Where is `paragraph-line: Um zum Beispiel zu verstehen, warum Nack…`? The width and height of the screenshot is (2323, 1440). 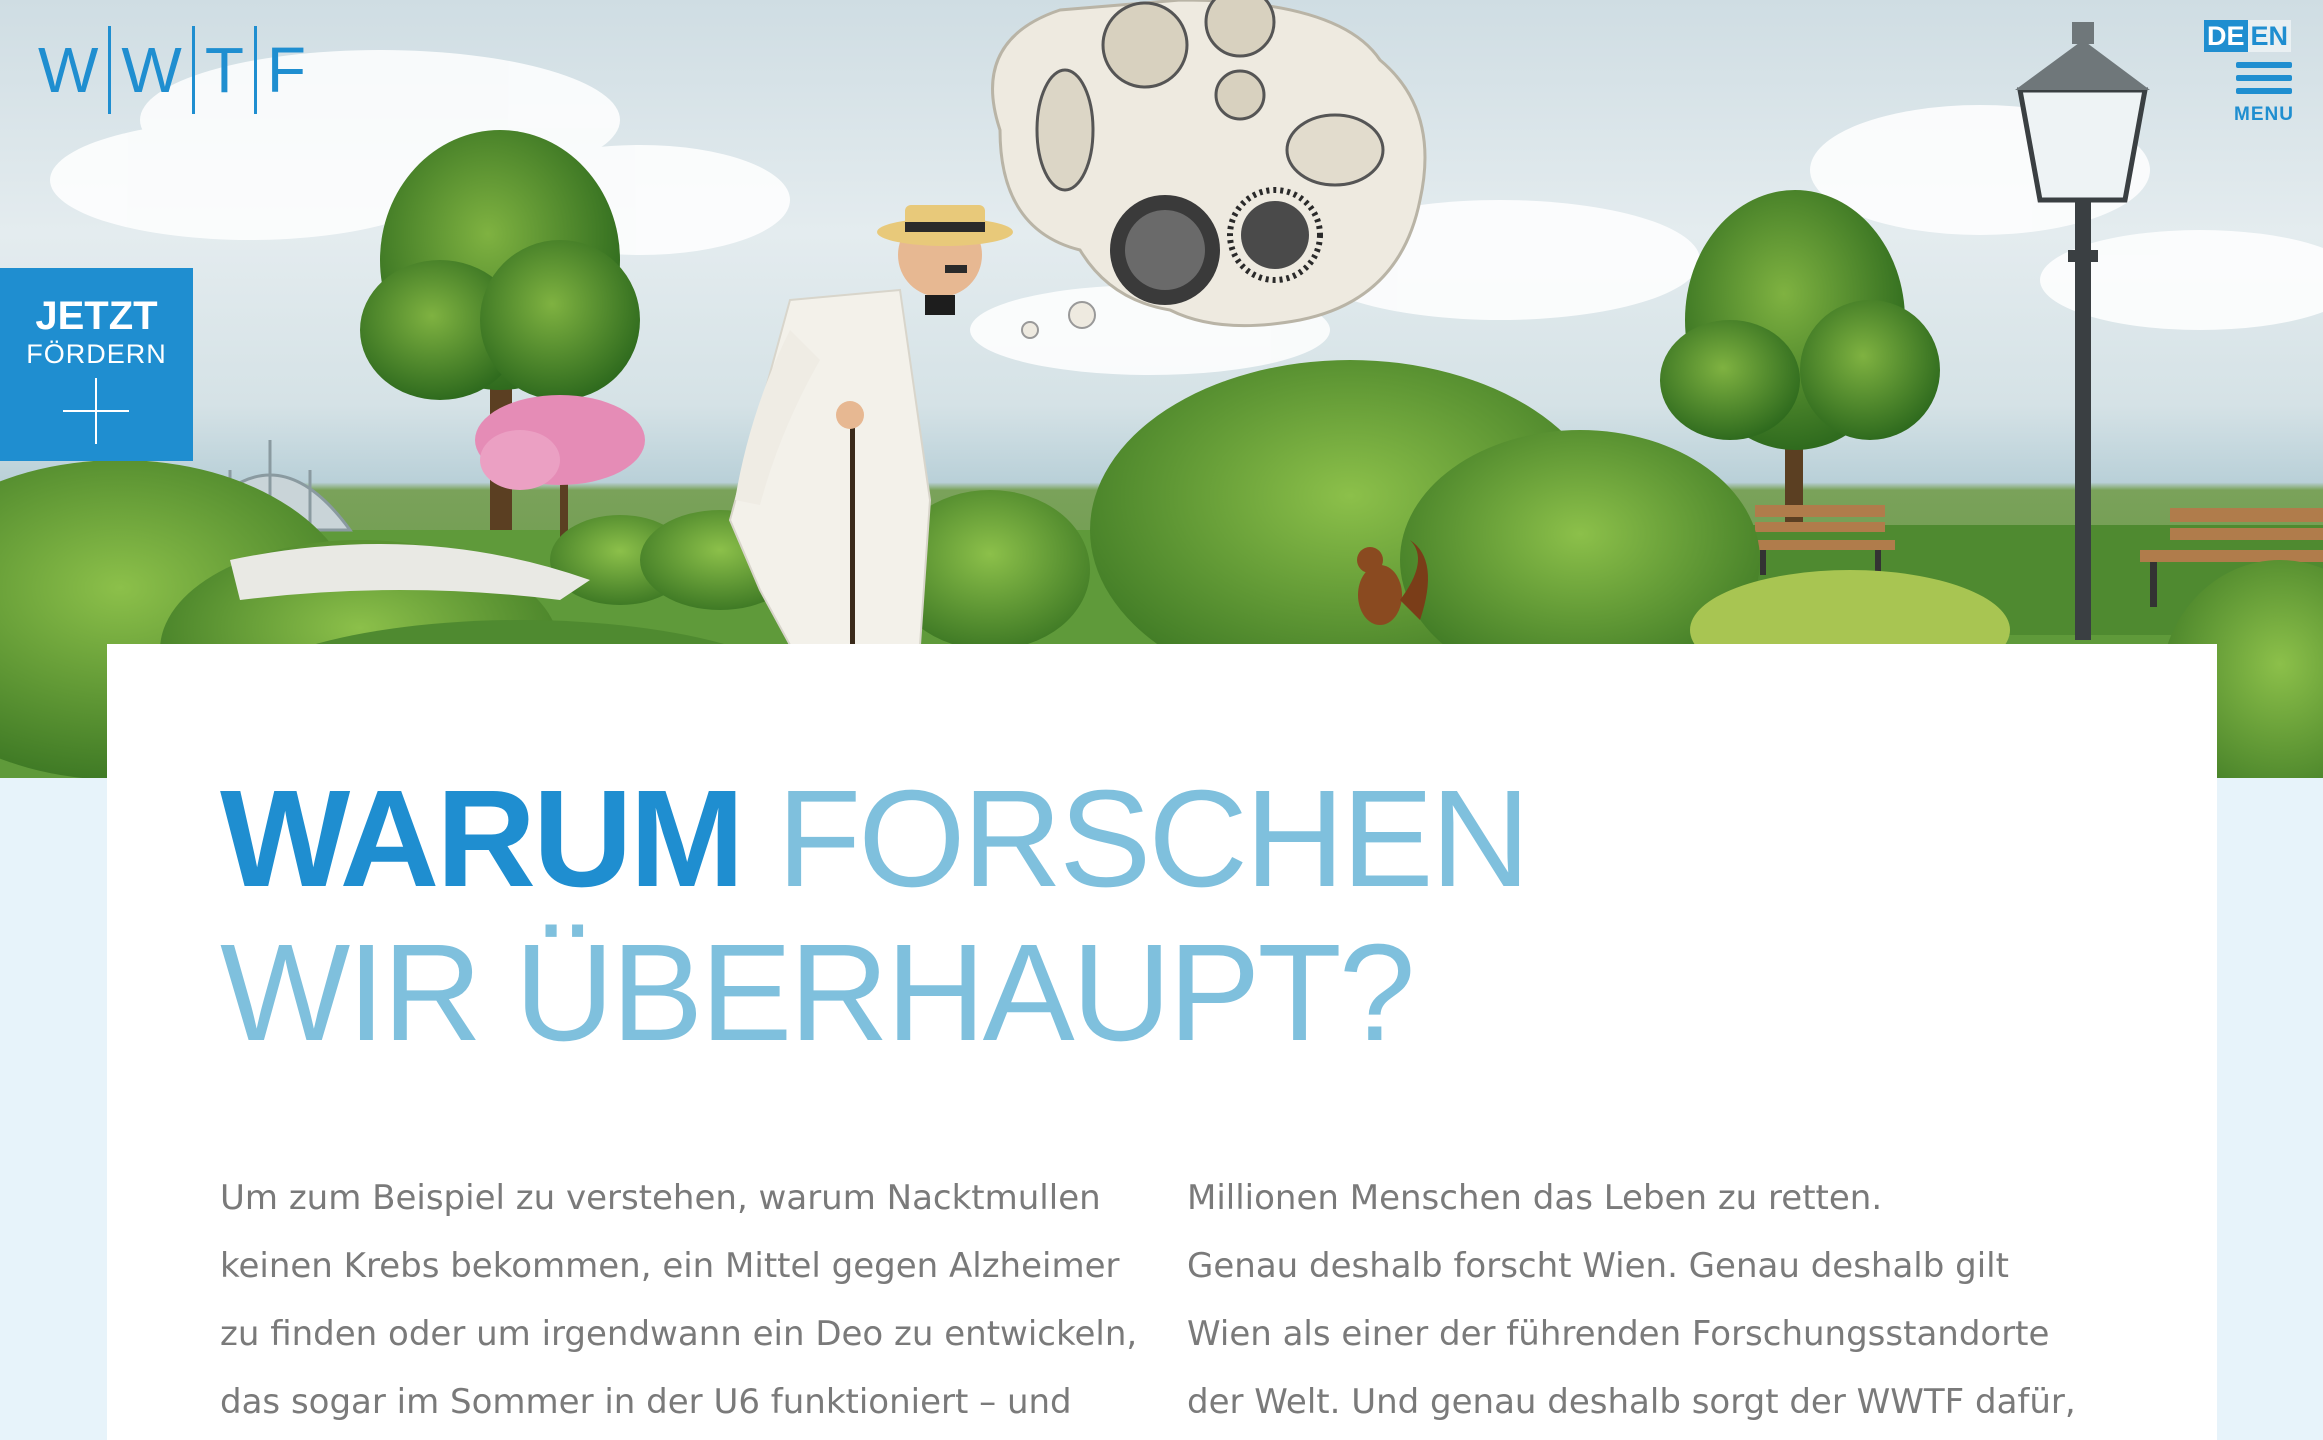 paragraph-line: Um zum Beispiel zu verstehen, warum Nack… is located at coordinates (660, 1198).